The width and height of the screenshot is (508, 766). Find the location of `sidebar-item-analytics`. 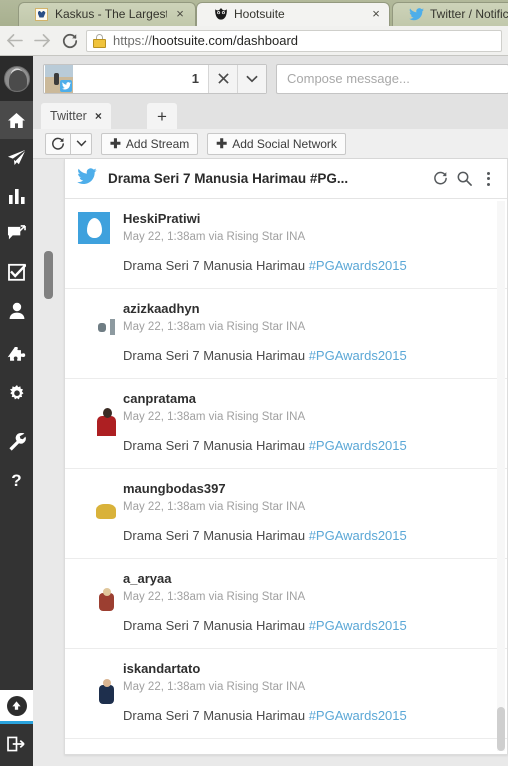

sidebar-item-analytics is located at coordinates (16, 196).